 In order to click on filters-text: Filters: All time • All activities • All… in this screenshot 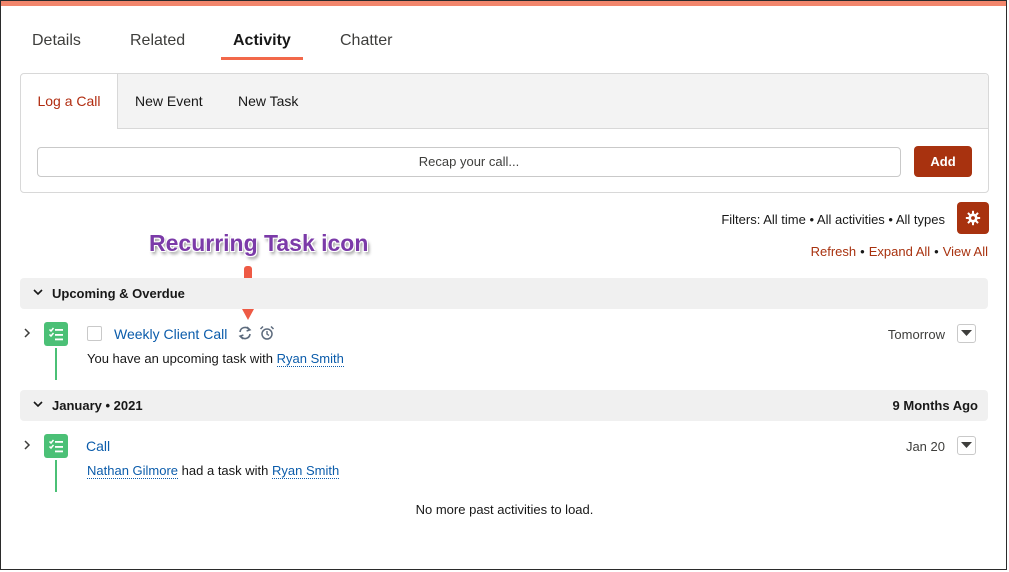, I will do `click(833, 219)`.